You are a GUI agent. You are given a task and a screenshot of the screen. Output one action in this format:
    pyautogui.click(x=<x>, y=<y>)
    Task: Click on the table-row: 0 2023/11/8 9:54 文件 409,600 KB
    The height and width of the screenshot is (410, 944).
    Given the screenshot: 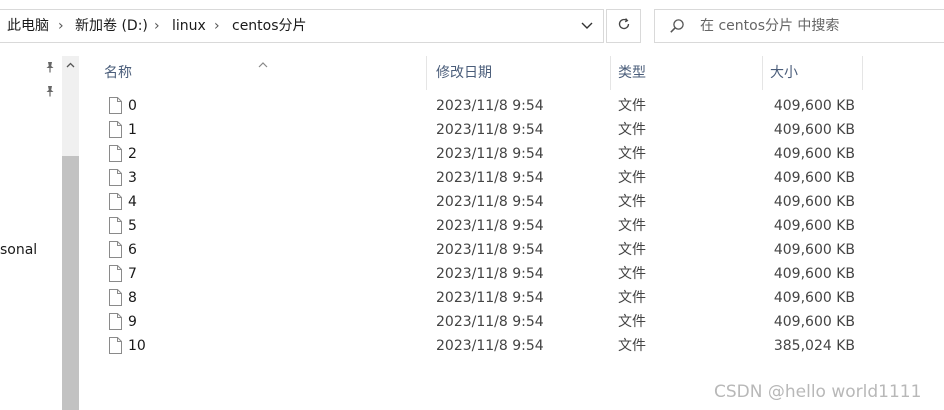 What is the action you would take?
    pyautogui.click(x=512, y=106)
    